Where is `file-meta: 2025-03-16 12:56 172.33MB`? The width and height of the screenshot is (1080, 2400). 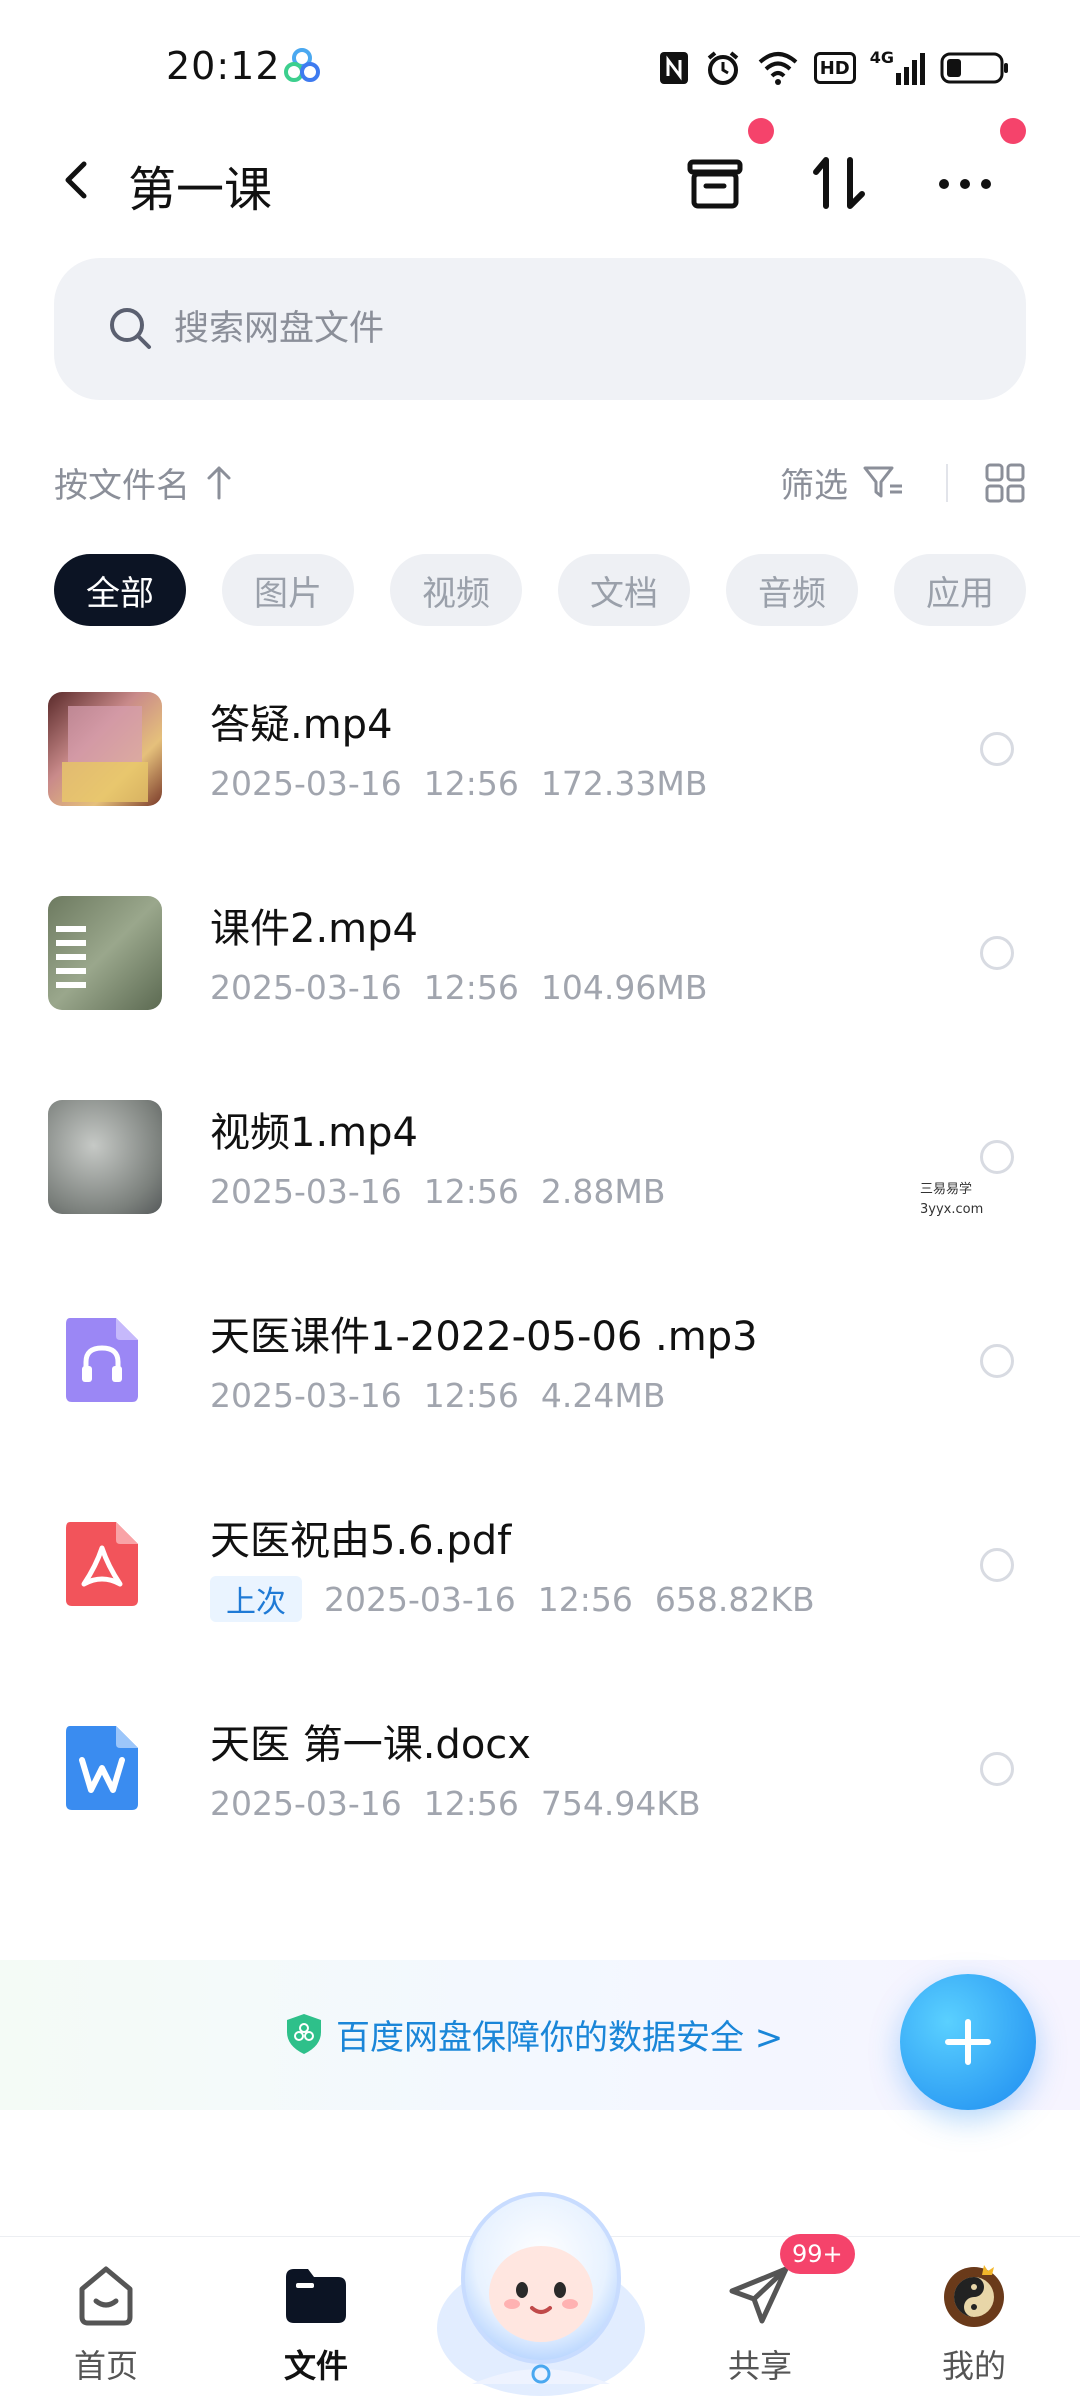 file-meta: 2025-03-16 12:56 172.33MB is located at coordinates (458, 783).